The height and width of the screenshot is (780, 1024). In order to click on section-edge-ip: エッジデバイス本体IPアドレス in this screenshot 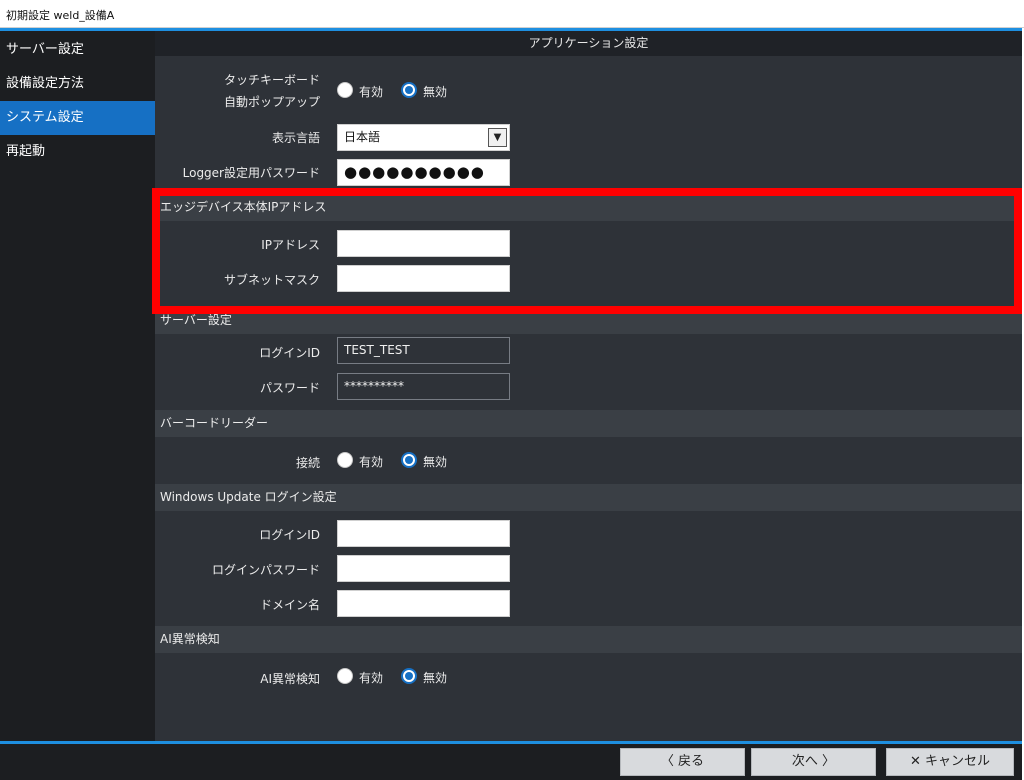, I will do `click(588, 207)`.